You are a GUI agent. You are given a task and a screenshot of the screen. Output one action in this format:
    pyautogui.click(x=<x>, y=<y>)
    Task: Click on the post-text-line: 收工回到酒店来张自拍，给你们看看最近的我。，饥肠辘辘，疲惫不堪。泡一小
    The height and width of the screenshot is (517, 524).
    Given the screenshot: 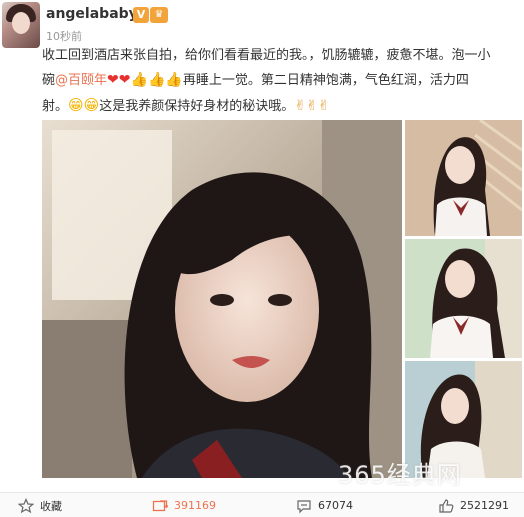 What is the action you would take?
    pyautogui.click(x=281, y=56)
    